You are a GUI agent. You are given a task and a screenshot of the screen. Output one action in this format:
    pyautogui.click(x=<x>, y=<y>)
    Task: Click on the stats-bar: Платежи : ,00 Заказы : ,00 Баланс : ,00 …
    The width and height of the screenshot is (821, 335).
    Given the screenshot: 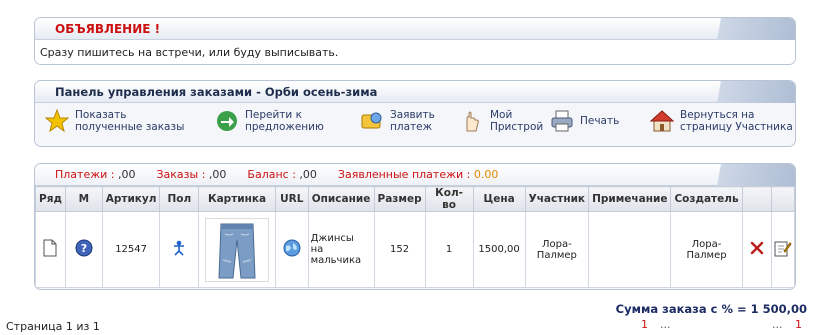 What is the action you would take?
    pyautogui.click(x=415, y=175)
    